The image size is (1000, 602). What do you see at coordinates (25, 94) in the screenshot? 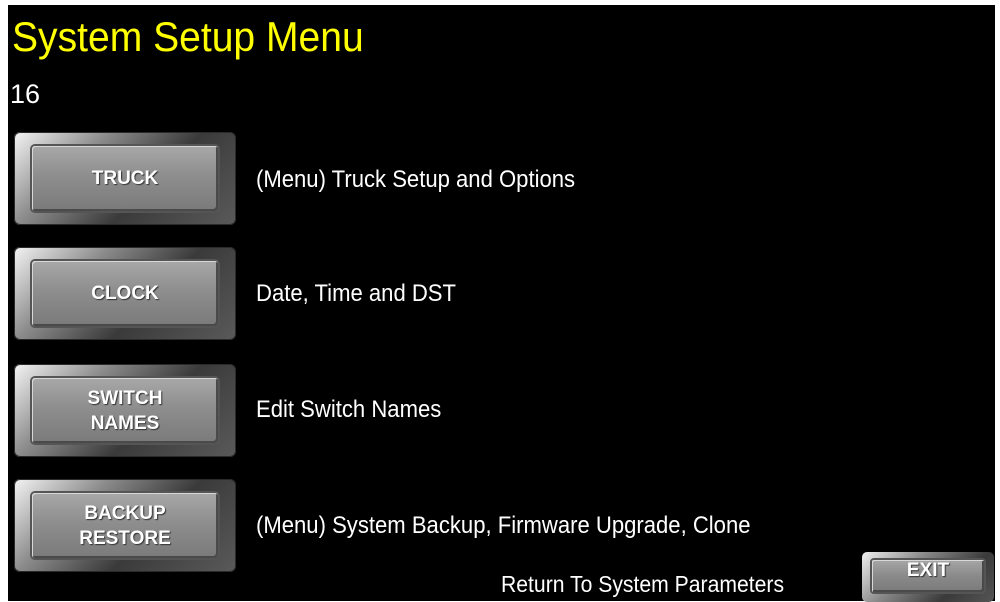
I see `page-number: 16` at bounding box center [25, 94].